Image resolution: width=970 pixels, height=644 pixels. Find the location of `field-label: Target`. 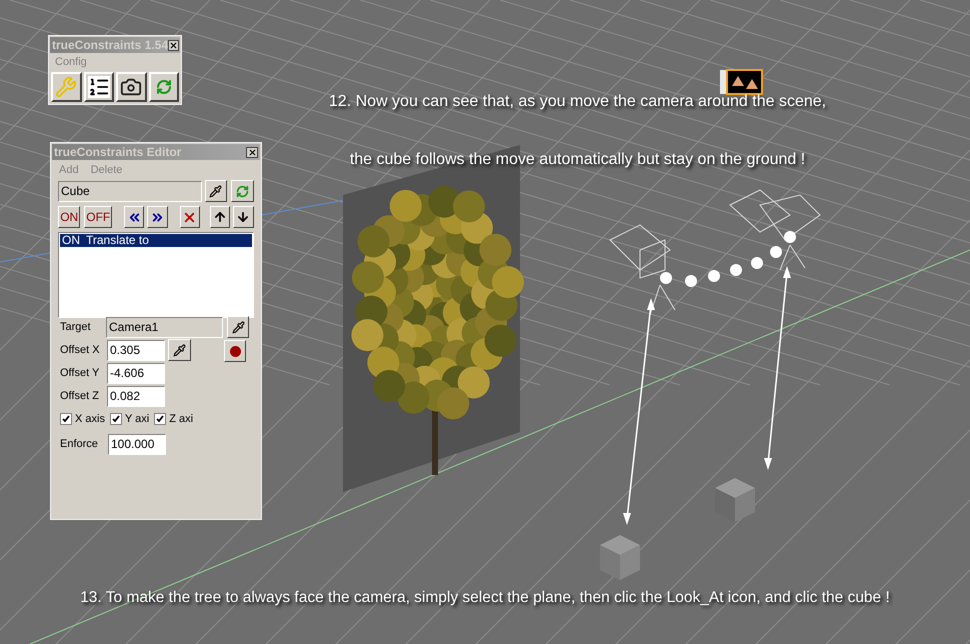

field-label: Target is located at coordinates (76, 327).